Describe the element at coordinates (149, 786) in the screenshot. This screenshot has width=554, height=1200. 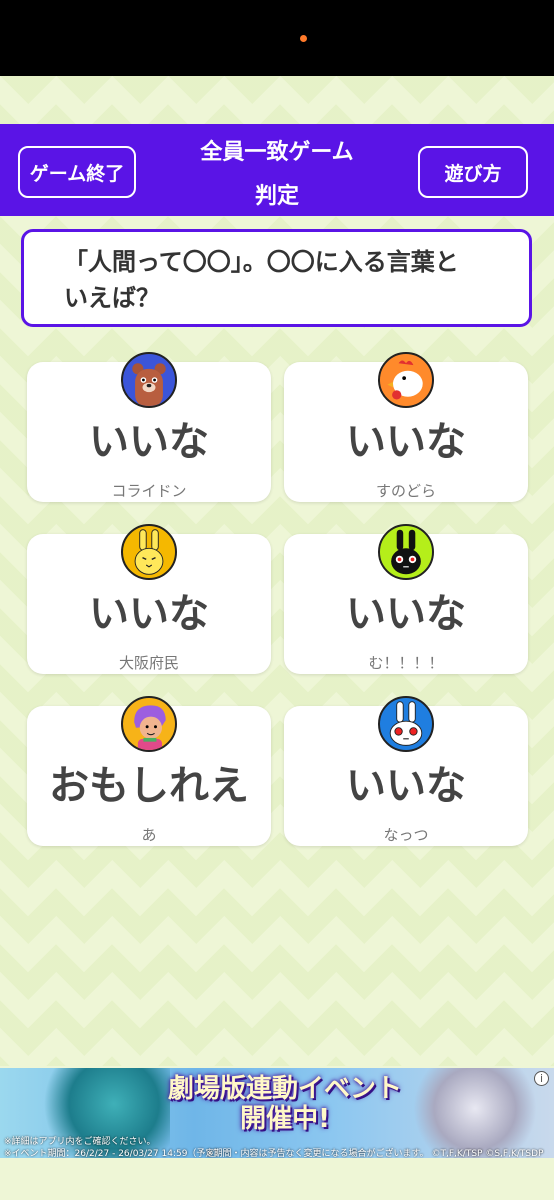
I see `answer-text: おもしれえ` at that location.